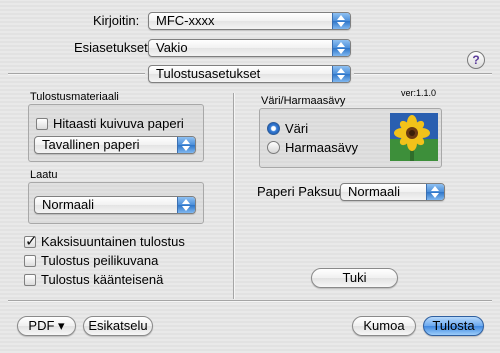 The height and width of the screenshot is (353, 500). I want to click on color-group-label: Väri/Harmaasävy, so click(303, 101).